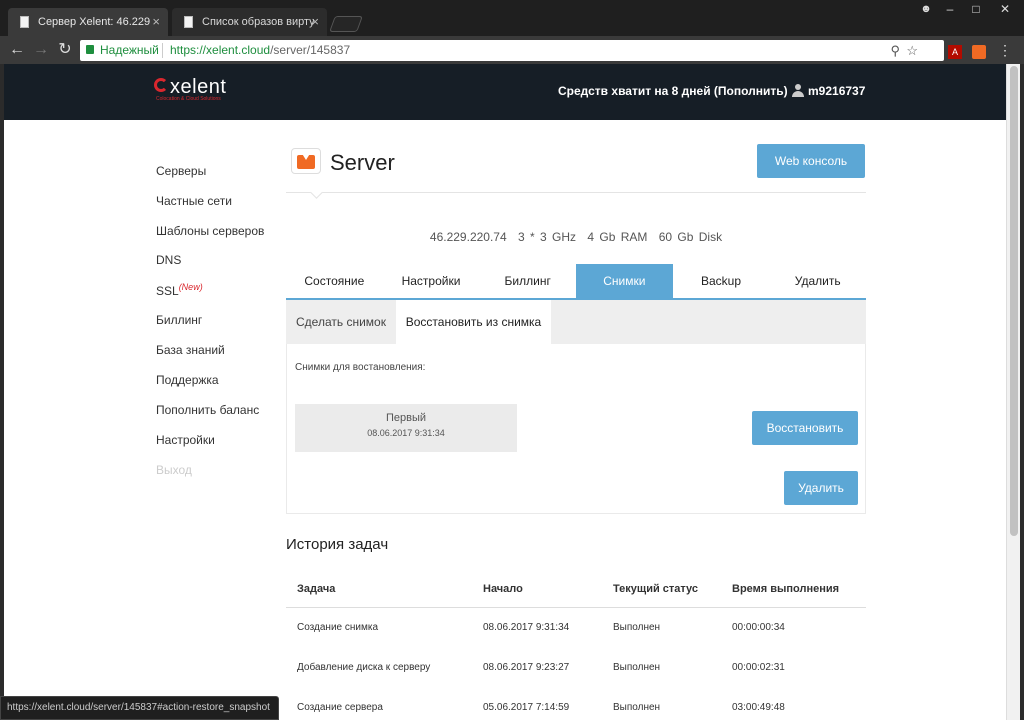 Image resolution: width=1024 pixels, height=720 pixels. I want to click on scrollbar-thumb, so click(1014, 301).